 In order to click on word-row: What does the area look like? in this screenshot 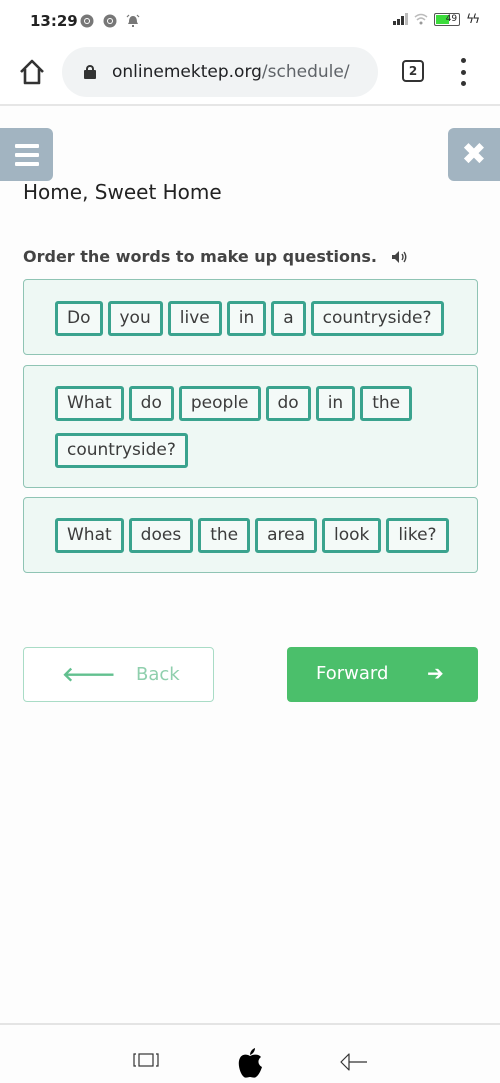, I will do `click(252, 535)`.